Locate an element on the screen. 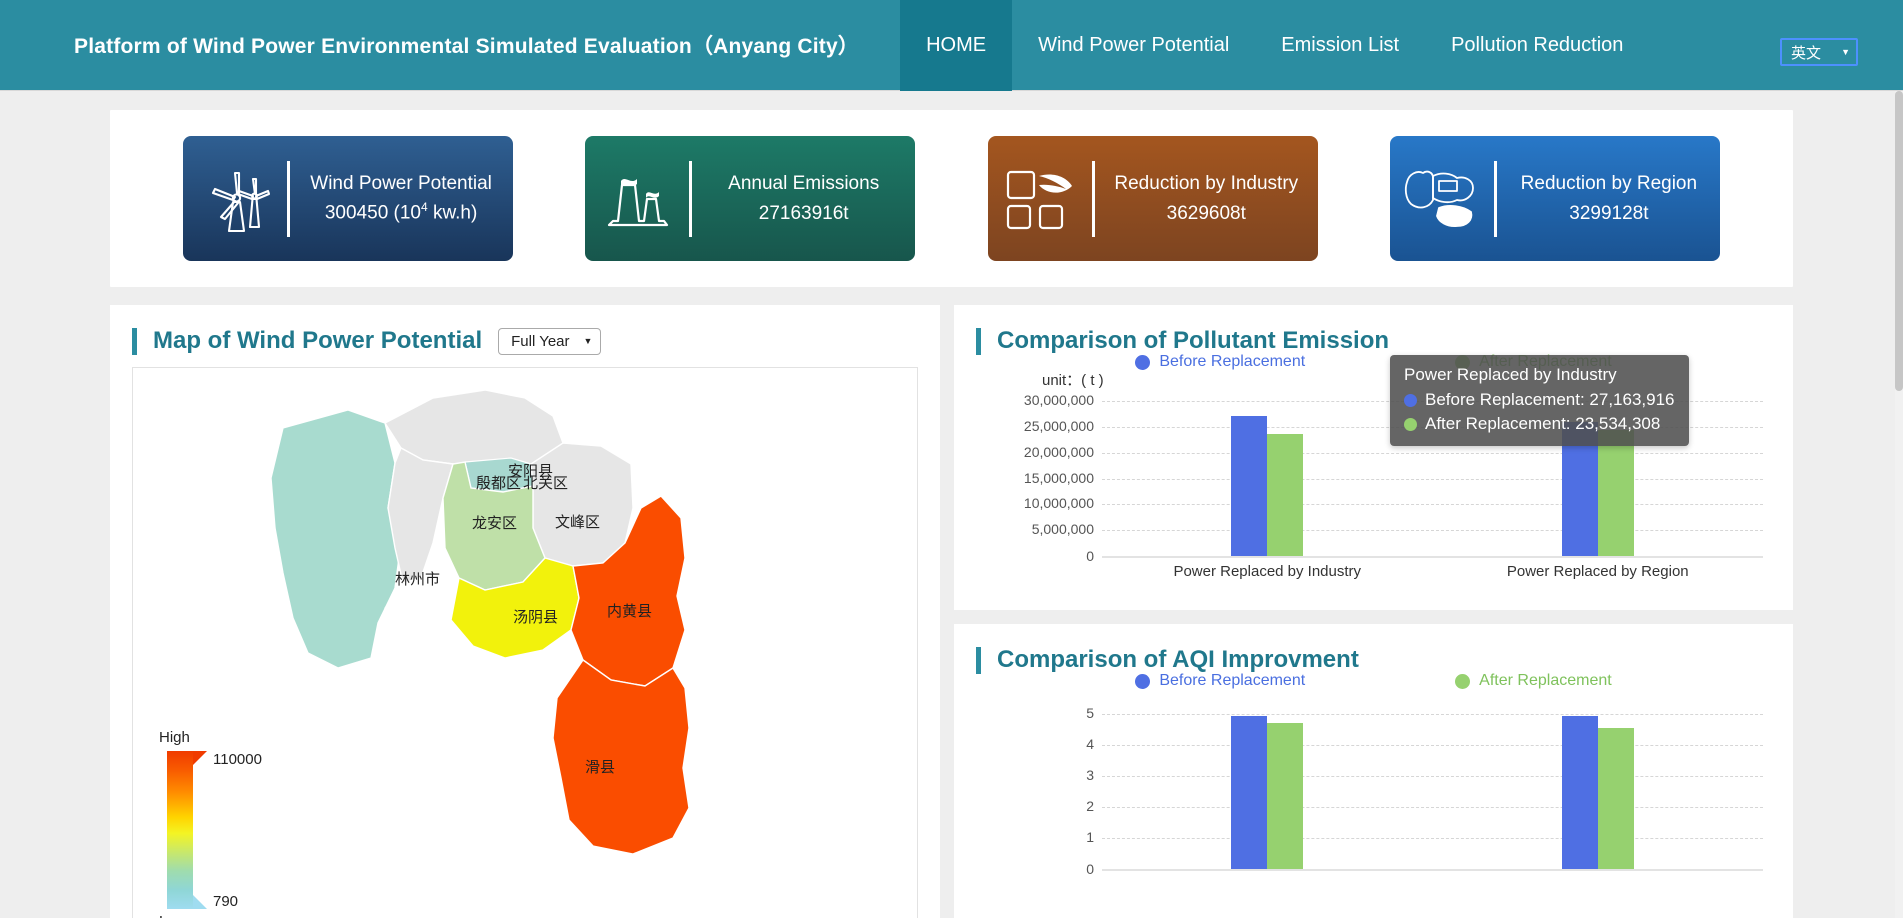  map-panel-header: Map of Wind Power Potential Full Year ▼ is located at coordinates (525, 333).